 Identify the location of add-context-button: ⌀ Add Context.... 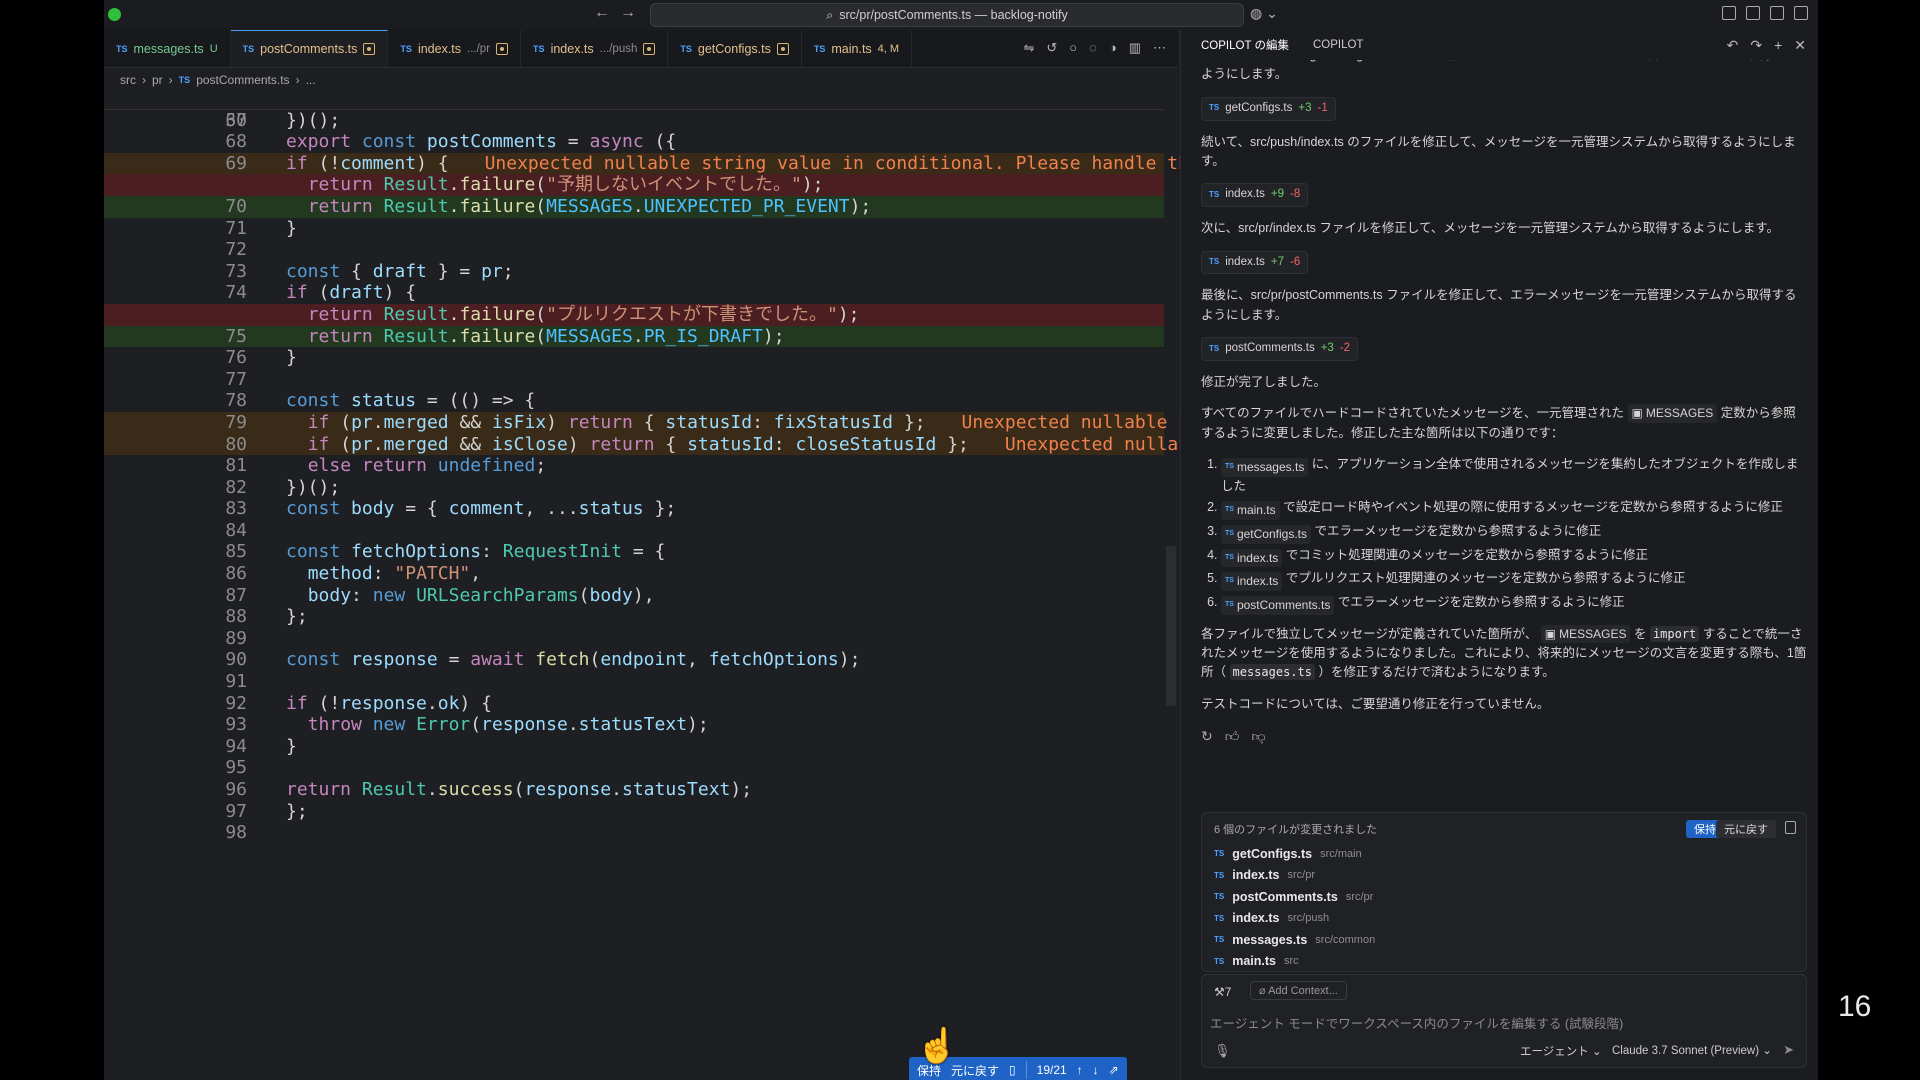
(1298, 990).